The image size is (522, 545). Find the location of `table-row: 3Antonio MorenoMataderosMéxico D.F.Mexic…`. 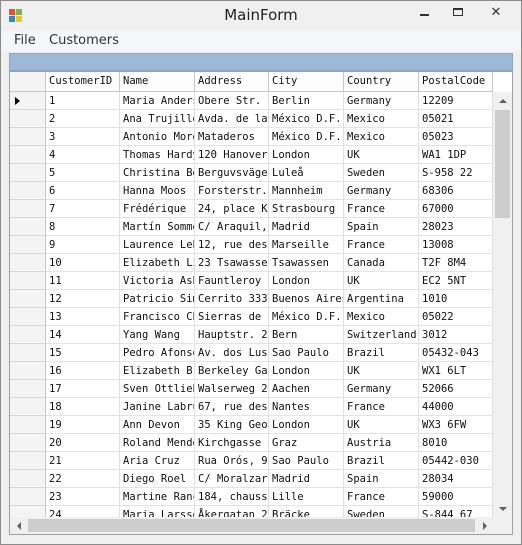

table-row: 3Antonio MorenoMataderosMéxico D.F.Mexic… is located at coordinates (251, 137).